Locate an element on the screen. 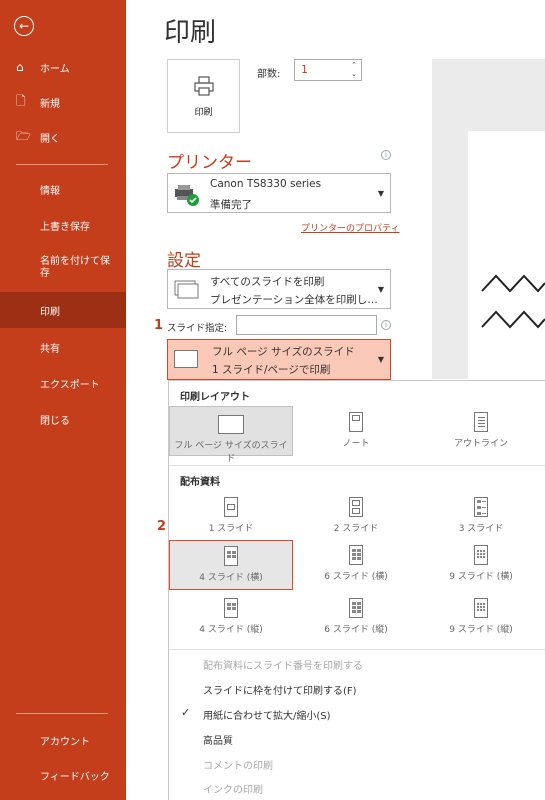 The height and width of the screenshot is (800, 545). slides-stack-icon is located at coordinates (186, 289).